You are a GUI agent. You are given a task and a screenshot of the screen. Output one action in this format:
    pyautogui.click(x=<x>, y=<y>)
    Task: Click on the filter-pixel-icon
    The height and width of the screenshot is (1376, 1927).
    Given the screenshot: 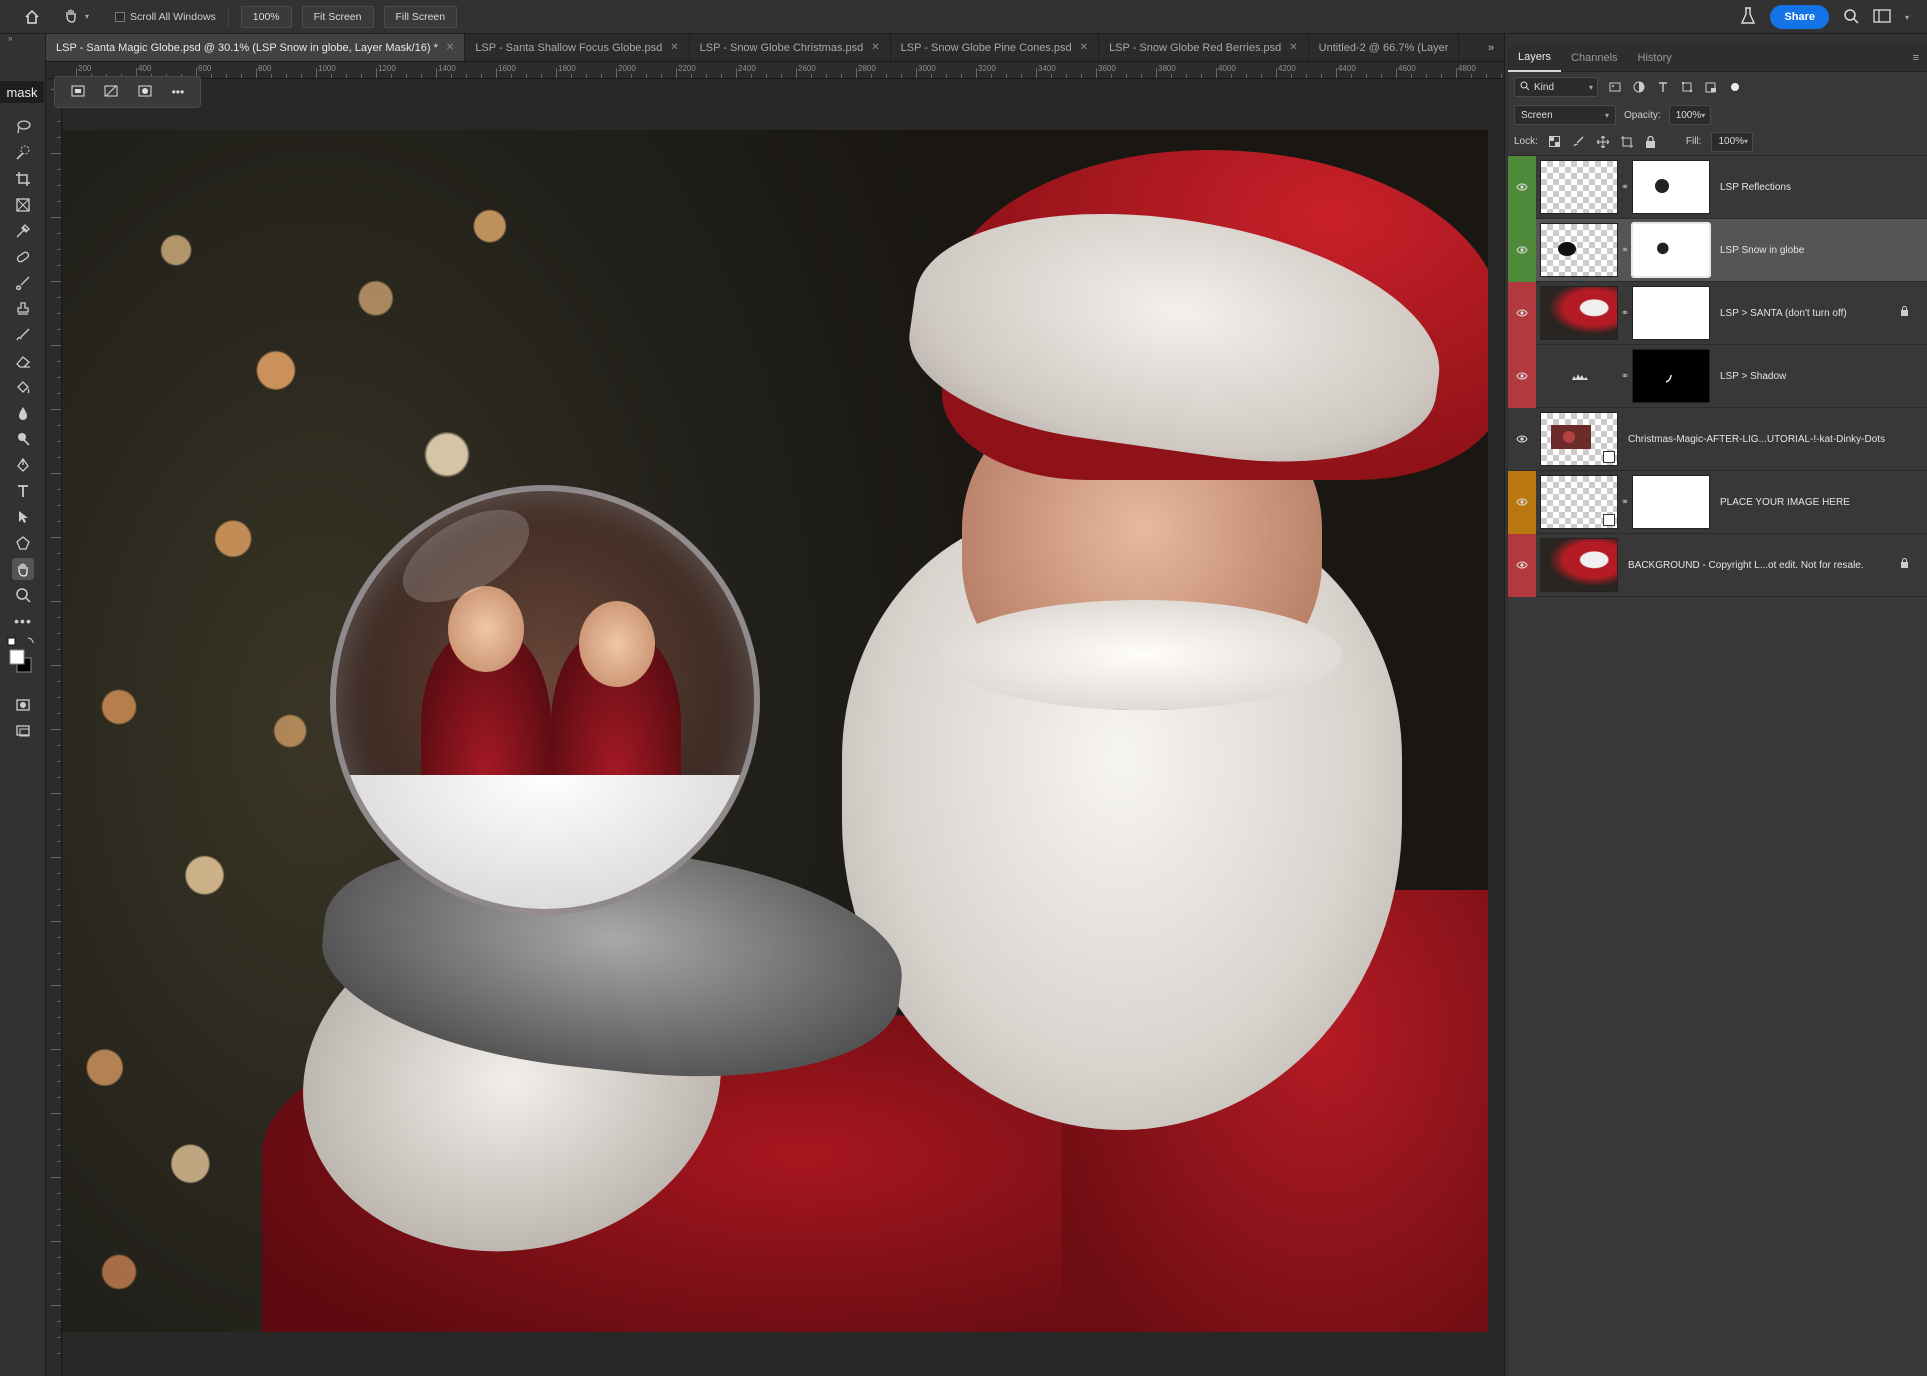 What is the action you would take?
    pyautogui.click(x=1615, y=87)
    